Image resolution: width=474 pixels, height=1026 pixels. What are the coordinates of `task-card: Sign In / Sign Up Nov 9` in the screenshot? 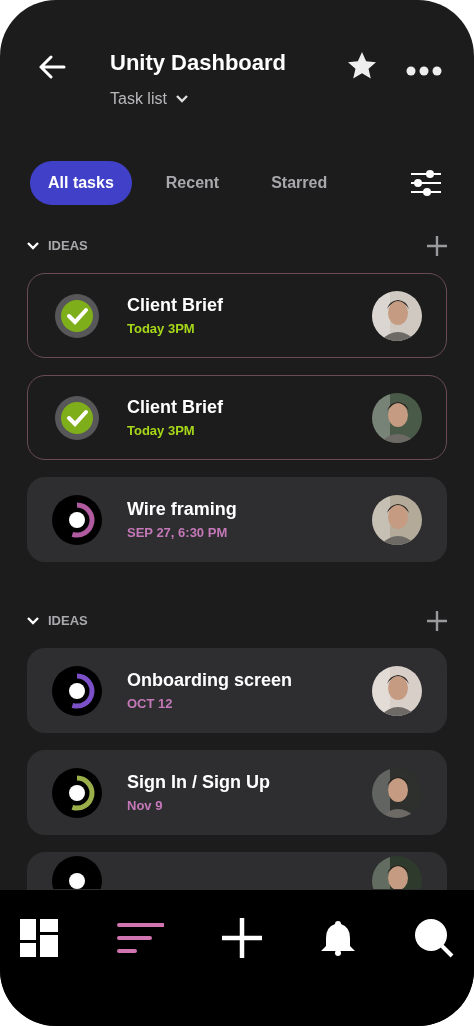 It's located at (237, 792).